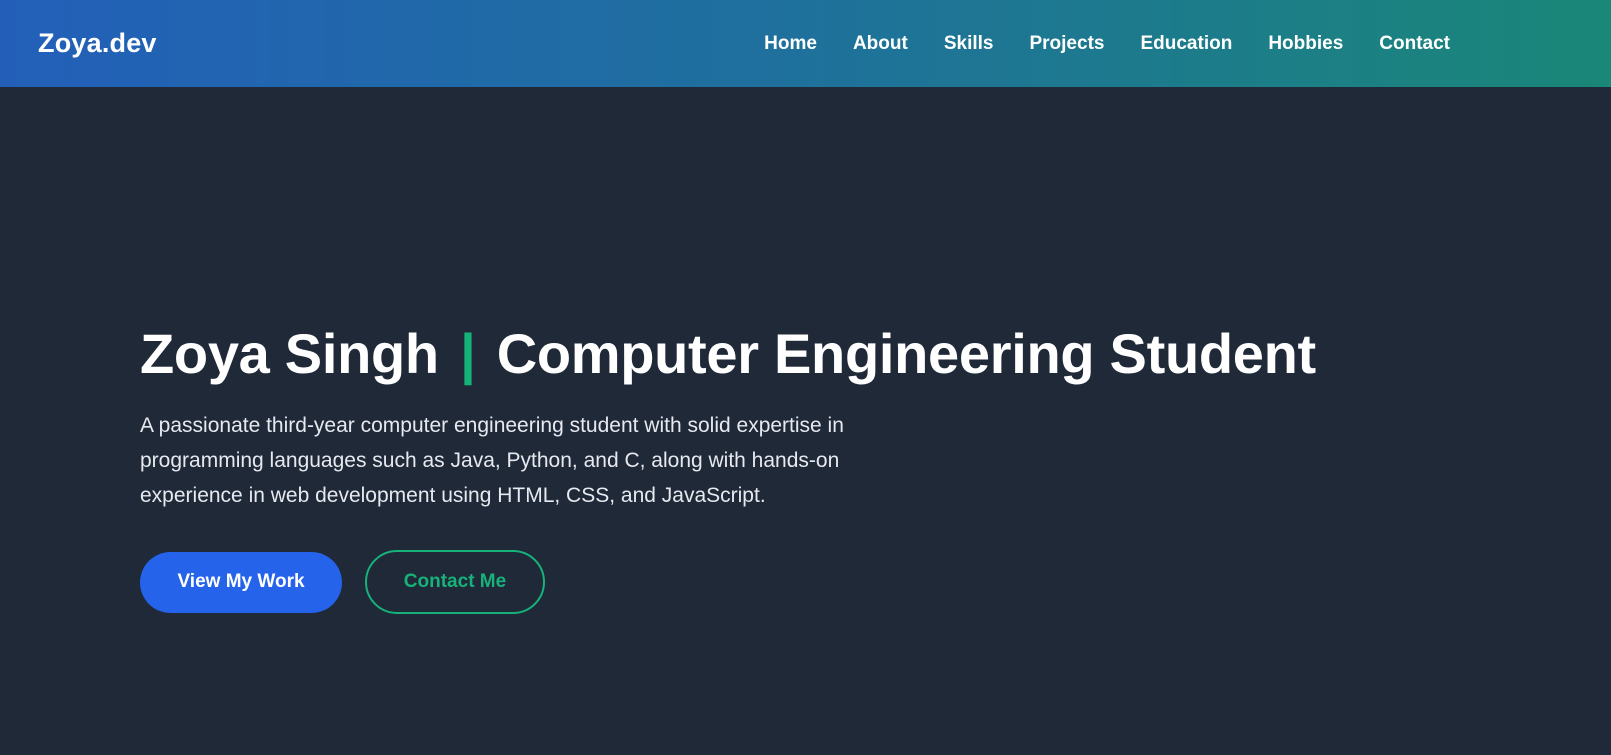 This screenshot has height=755, width=1611. I want to click on nav-item-hobbies: Hobbies, so click(1305, 44).